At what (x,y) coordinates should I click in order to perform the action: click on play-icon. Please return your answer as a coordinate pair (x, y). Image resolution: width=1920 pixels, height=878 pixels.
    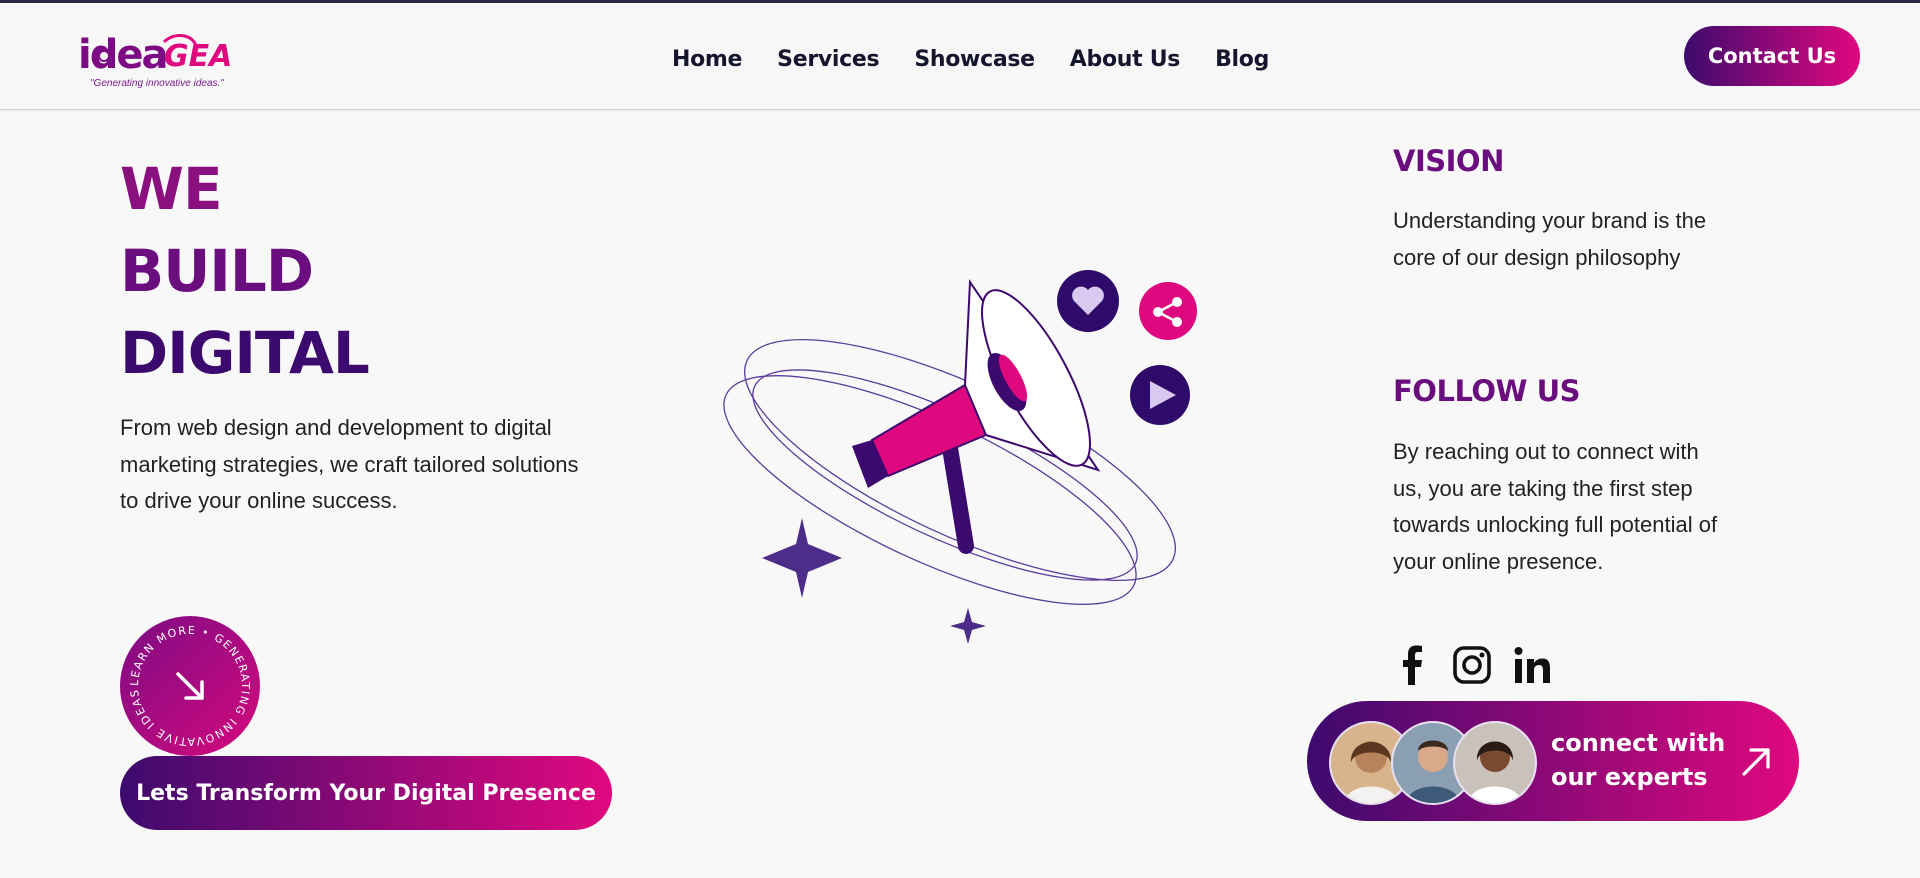
    Looking at the image, I should click on (1160, 395).